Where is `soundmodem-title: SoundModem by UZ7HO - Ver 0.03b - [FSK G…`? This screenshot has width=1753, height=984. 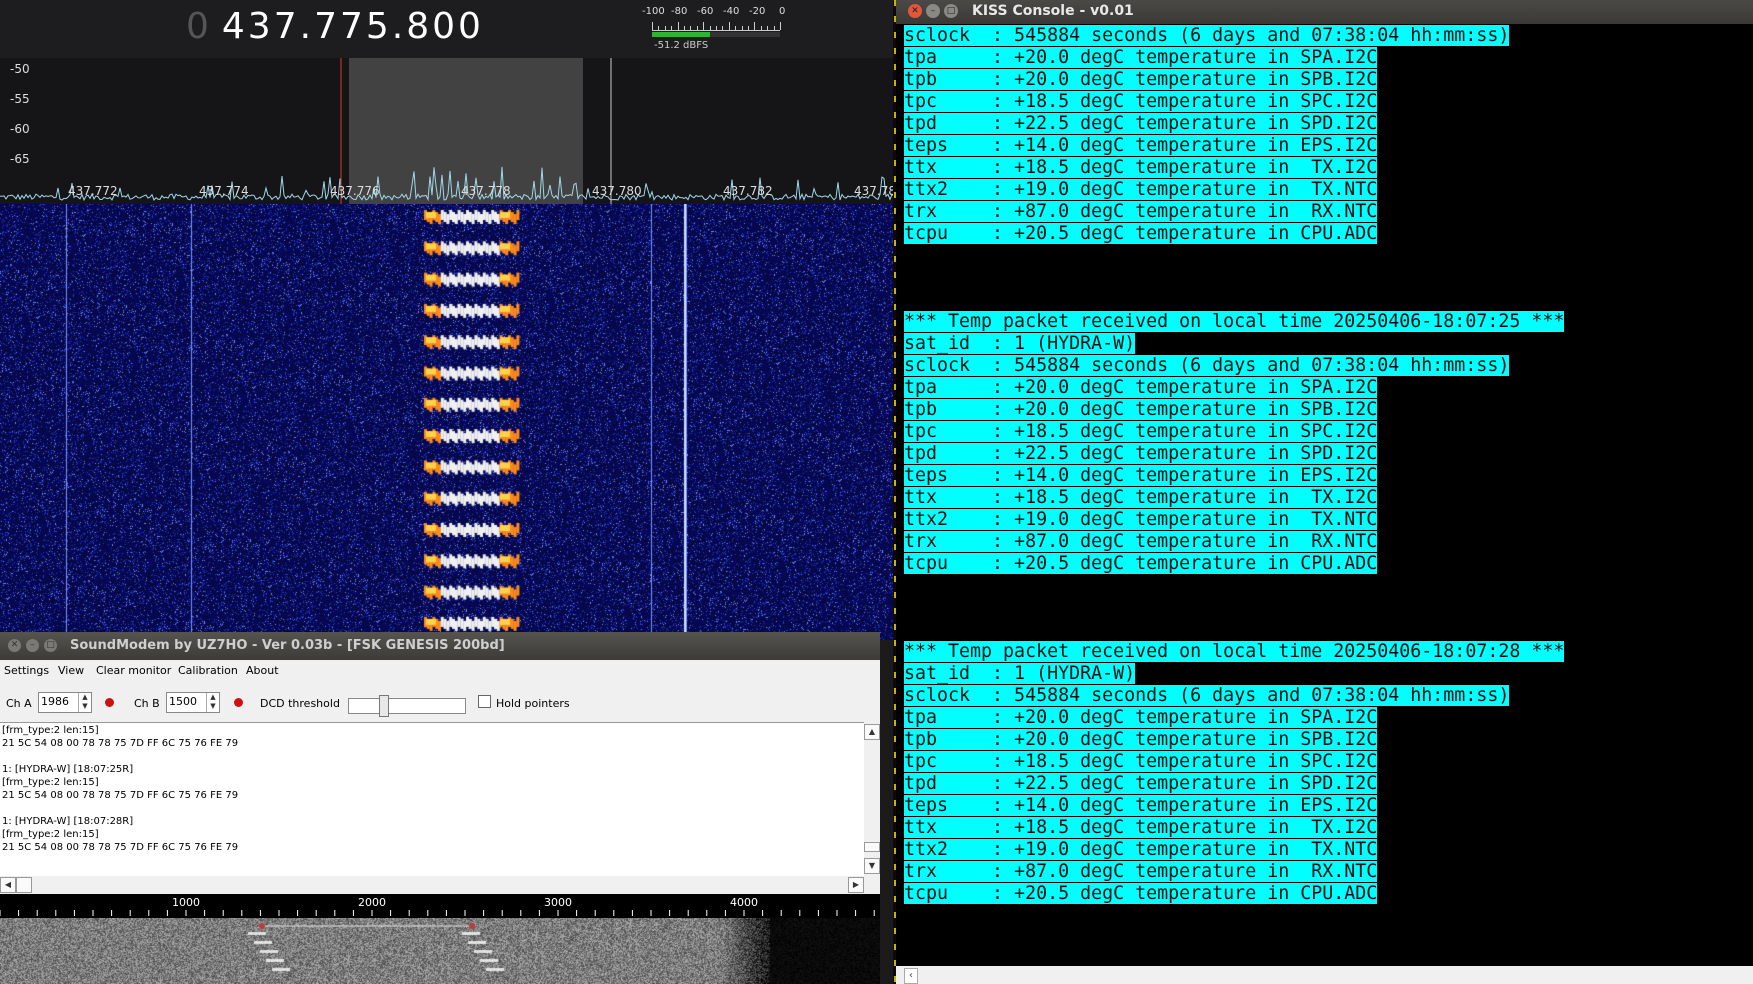
soundmodem-title: SoundModem by UZ7HO - Ver 0.03b - [FSK G… is located at coordinates (287, 645).